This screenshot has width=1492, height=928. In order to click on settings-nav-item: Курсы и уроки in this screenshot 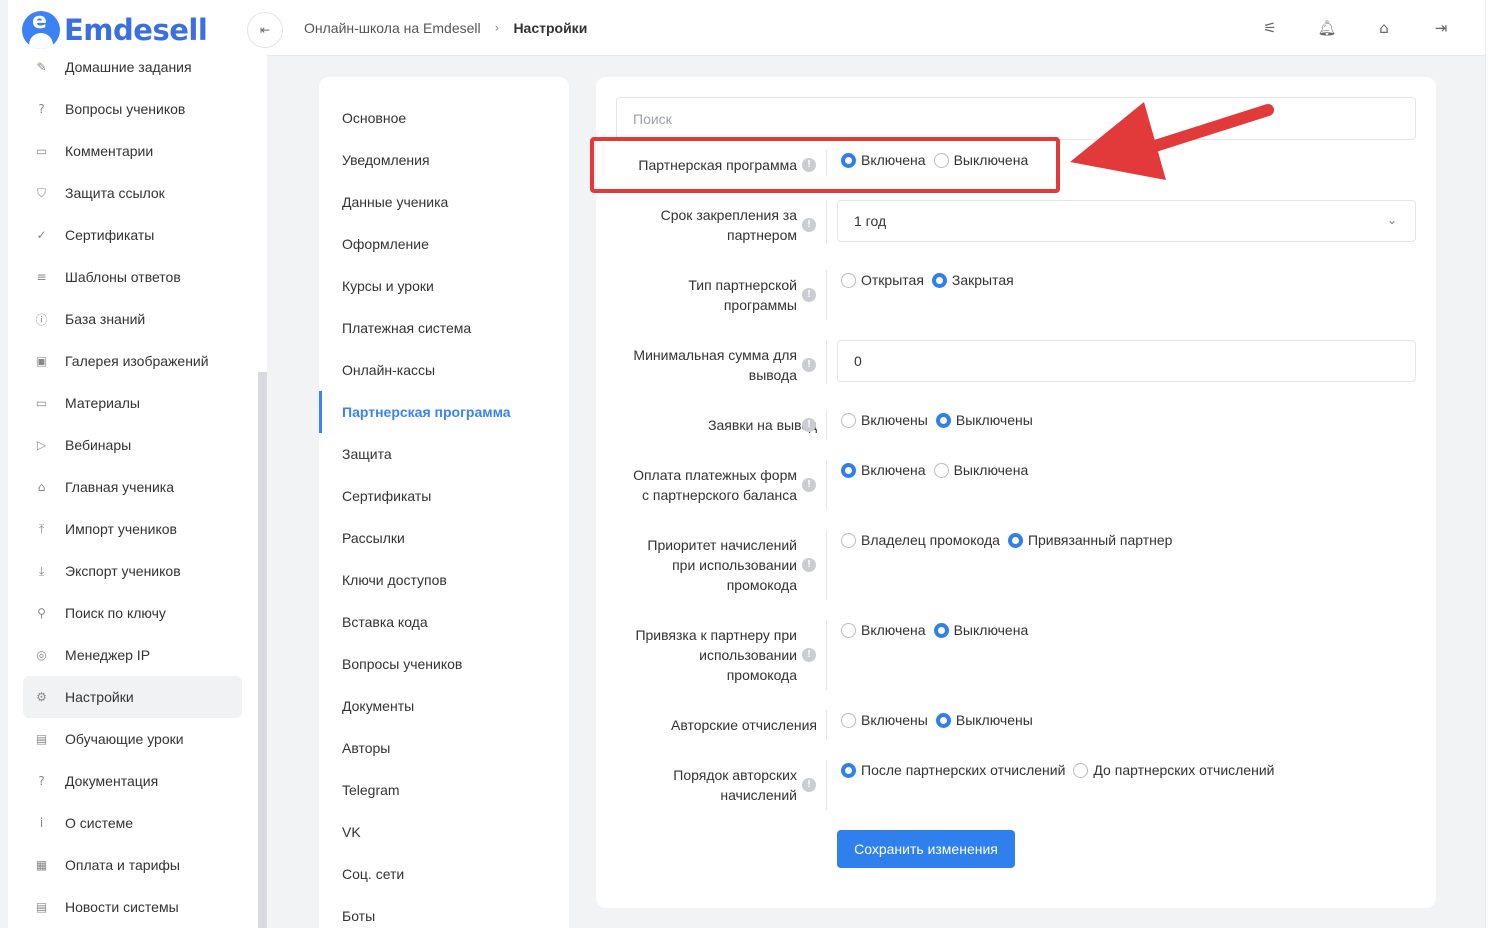, I will do `click(444, 286)`.